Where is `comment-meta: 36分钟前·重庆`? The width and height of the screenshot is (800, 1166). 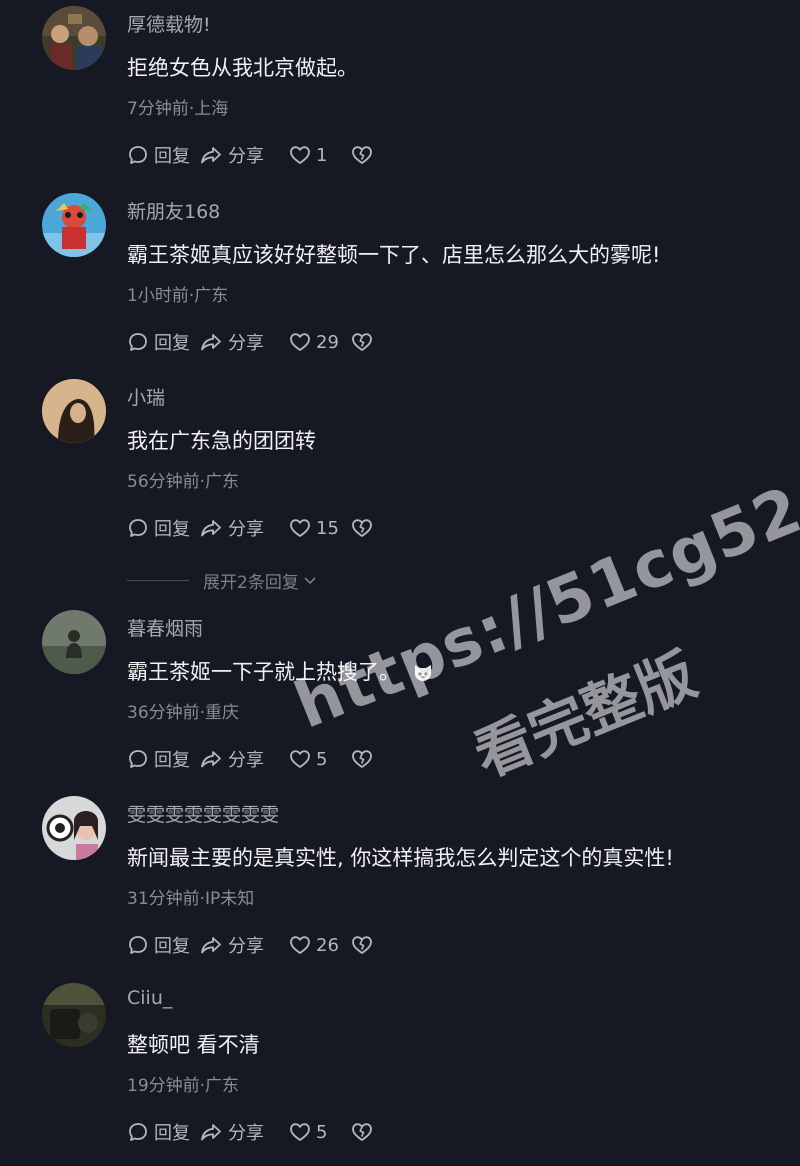
comment-meta: 36分钟前·重庆 is located at coordinates (183, 713).